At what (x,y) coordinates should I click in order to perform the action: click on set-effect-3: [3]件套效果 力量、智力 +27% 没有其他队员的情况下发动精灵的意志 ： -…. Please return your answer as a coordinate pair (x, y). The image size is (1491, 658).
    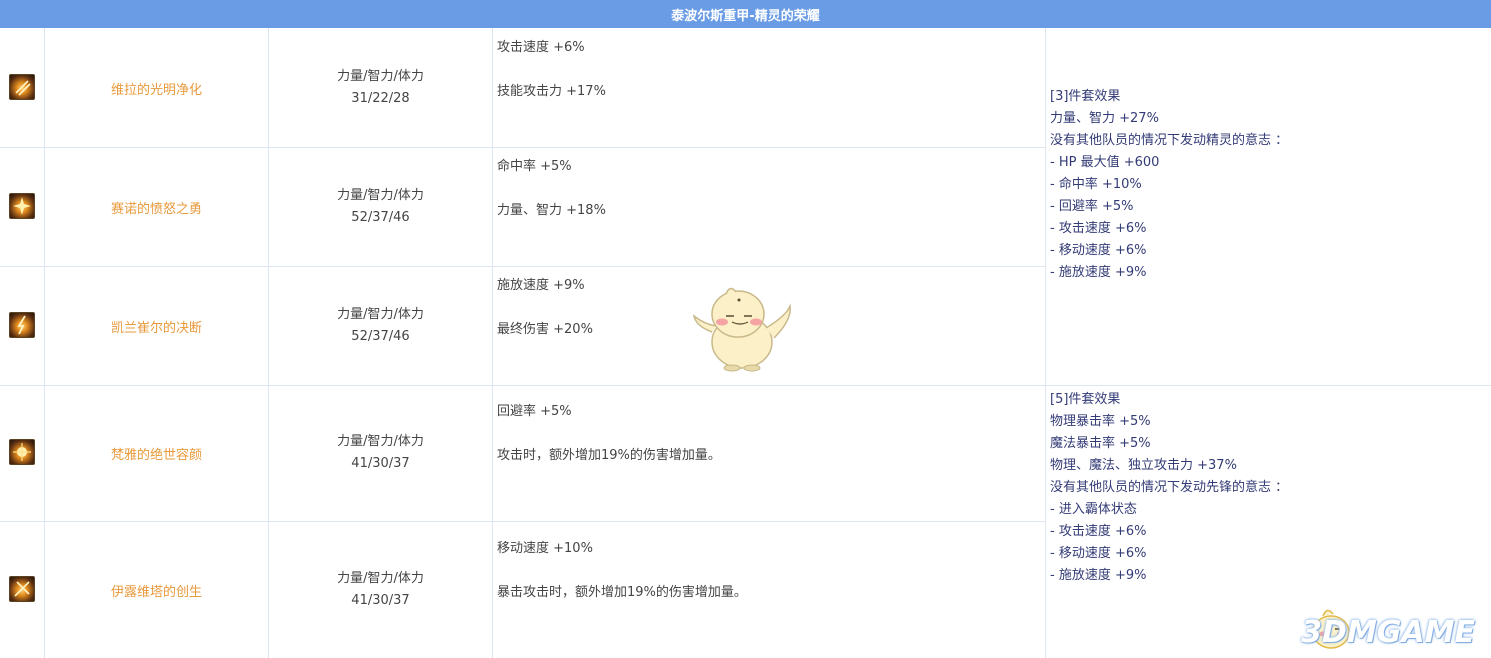
    Looking at the image, I should click on (1169, 185).